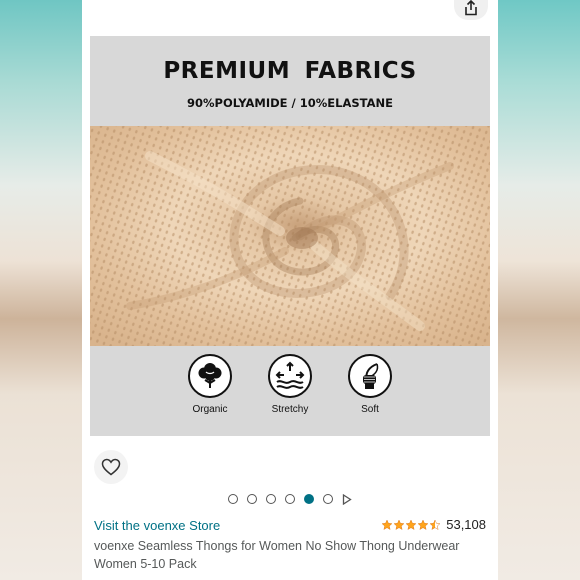 The image size is (580, 580). Describe the element at coordinates (370, 409) in the screenshot. I see `feature-label: Soft` at that location.